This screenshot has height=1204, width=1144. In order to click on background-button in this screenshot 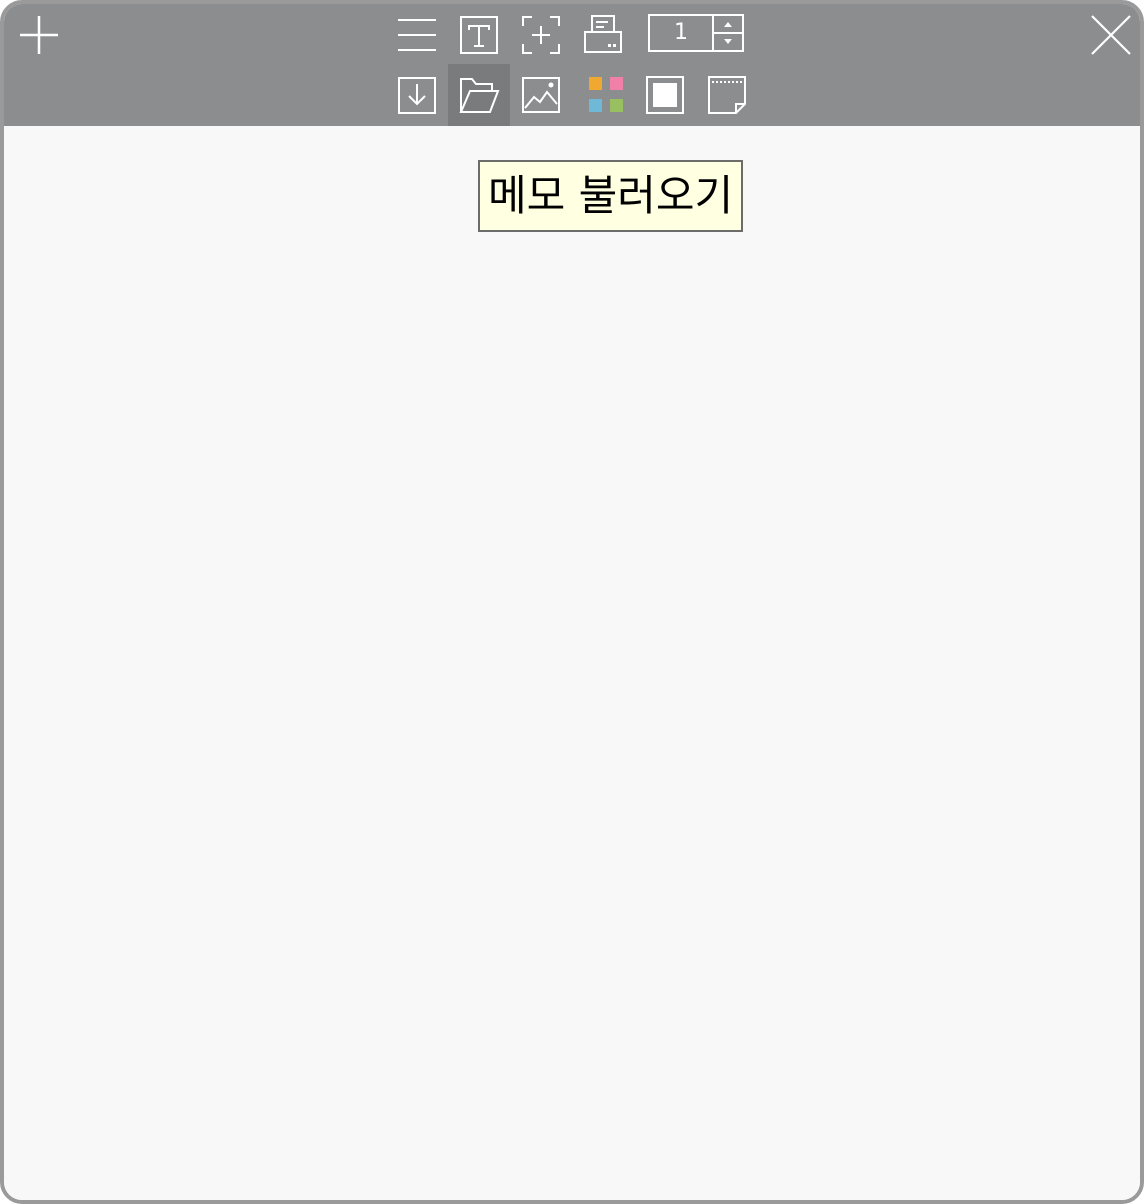, I will do `click(665, 95)`.